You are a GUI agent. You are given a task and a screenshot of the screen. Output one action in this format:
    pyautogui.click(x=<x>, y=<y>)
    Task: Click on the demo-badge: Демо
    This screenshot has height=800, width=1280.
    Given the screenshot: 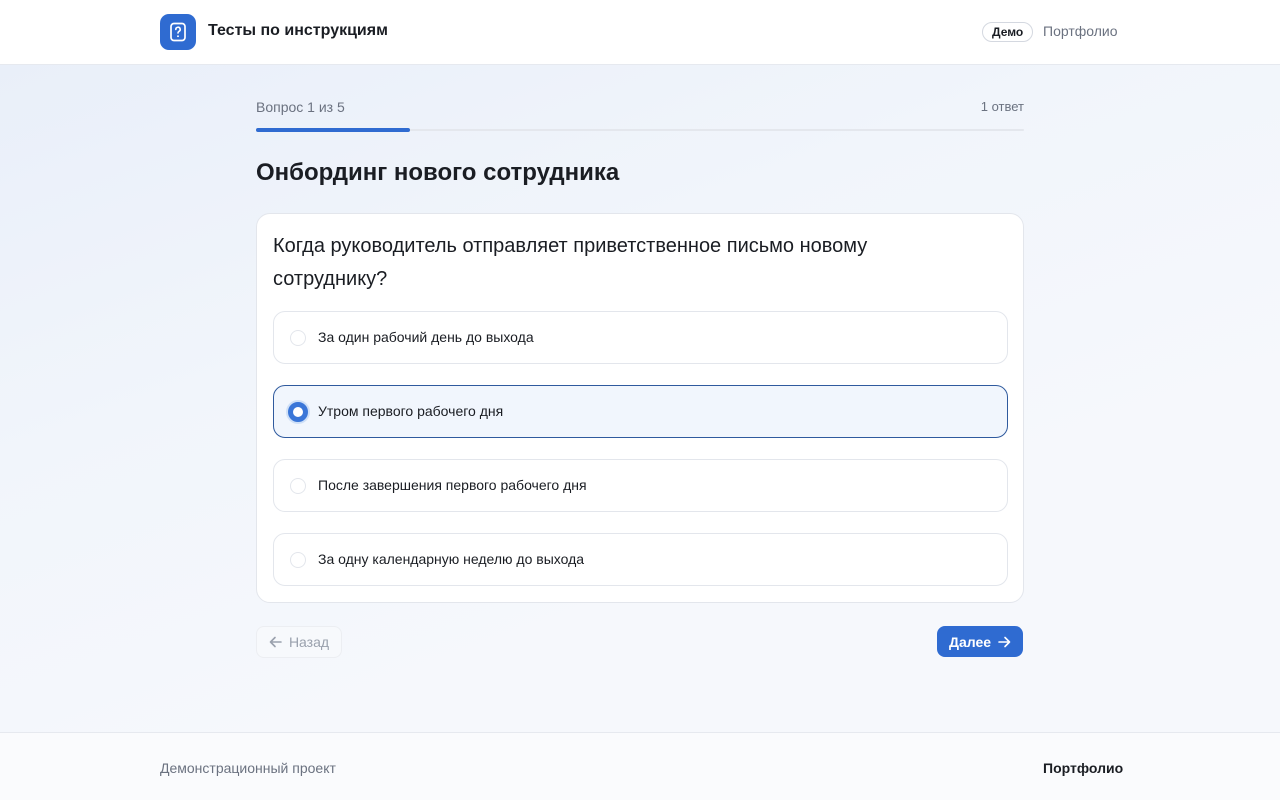 What is the action you would take?
    pyautogui.click(x=1008, y=32)
    